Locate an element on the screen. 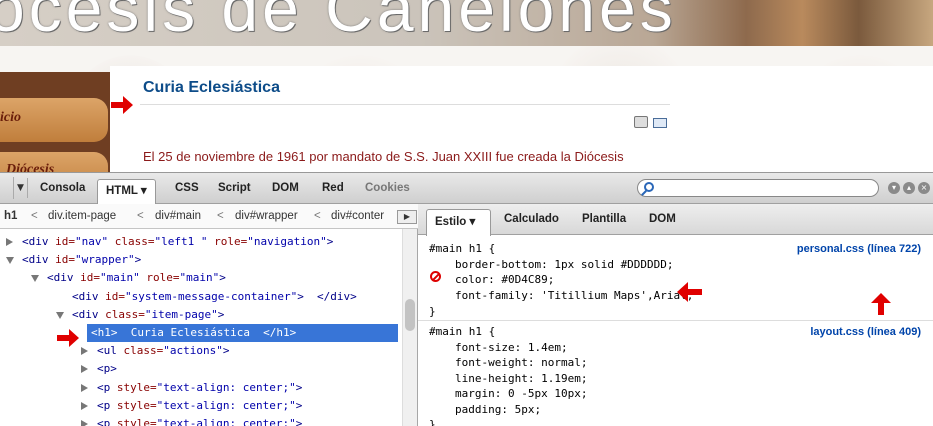 This screenshot has width=933, height=426. tab-plantilla: Plantilla is located at coordinates (604, 219).